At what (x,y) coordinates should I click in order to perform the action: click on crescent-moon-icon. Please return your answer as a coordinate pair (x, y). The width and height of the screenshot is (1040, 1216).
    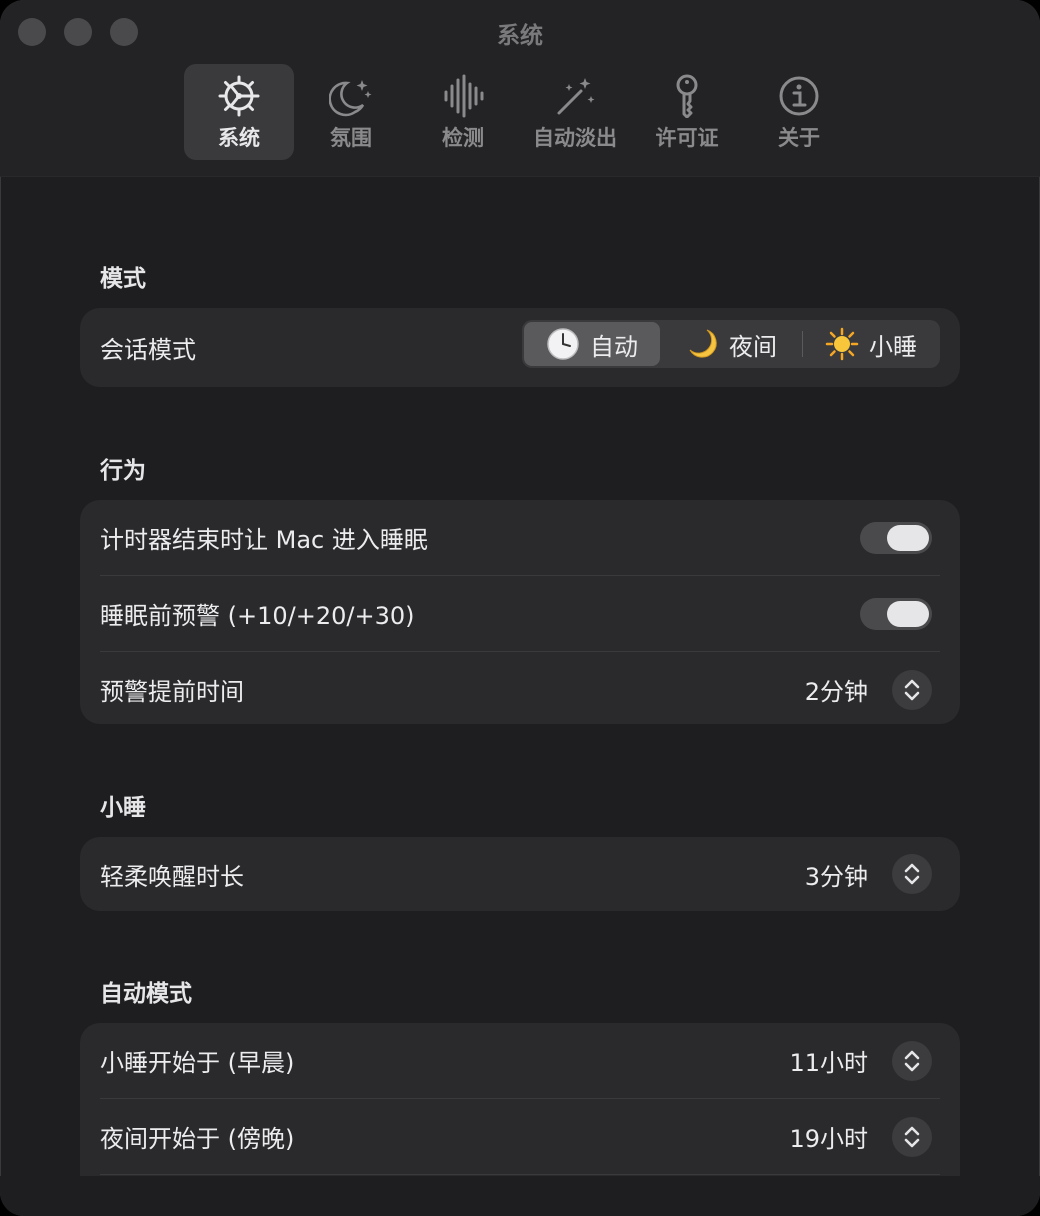
    Looking at the image, I should click on (702, 344).